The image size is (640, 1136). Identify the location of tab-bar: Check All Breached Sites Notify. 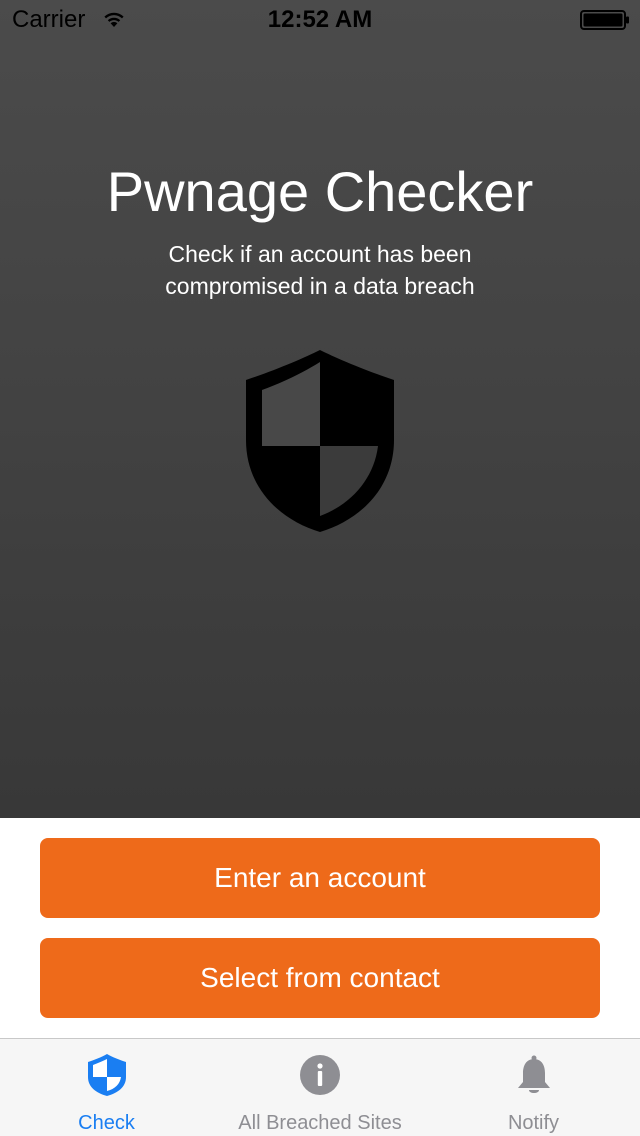
(320, 1087).